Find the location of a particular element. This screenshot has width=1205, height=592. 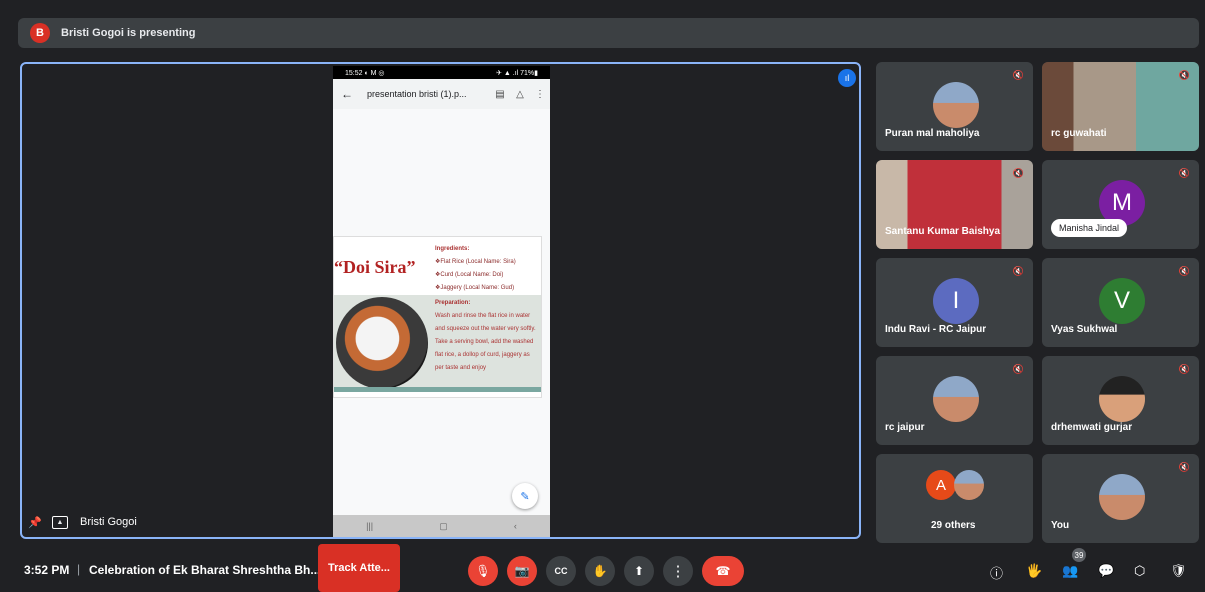

back-arrow-icon: ← is located at coordinates (347, 94).